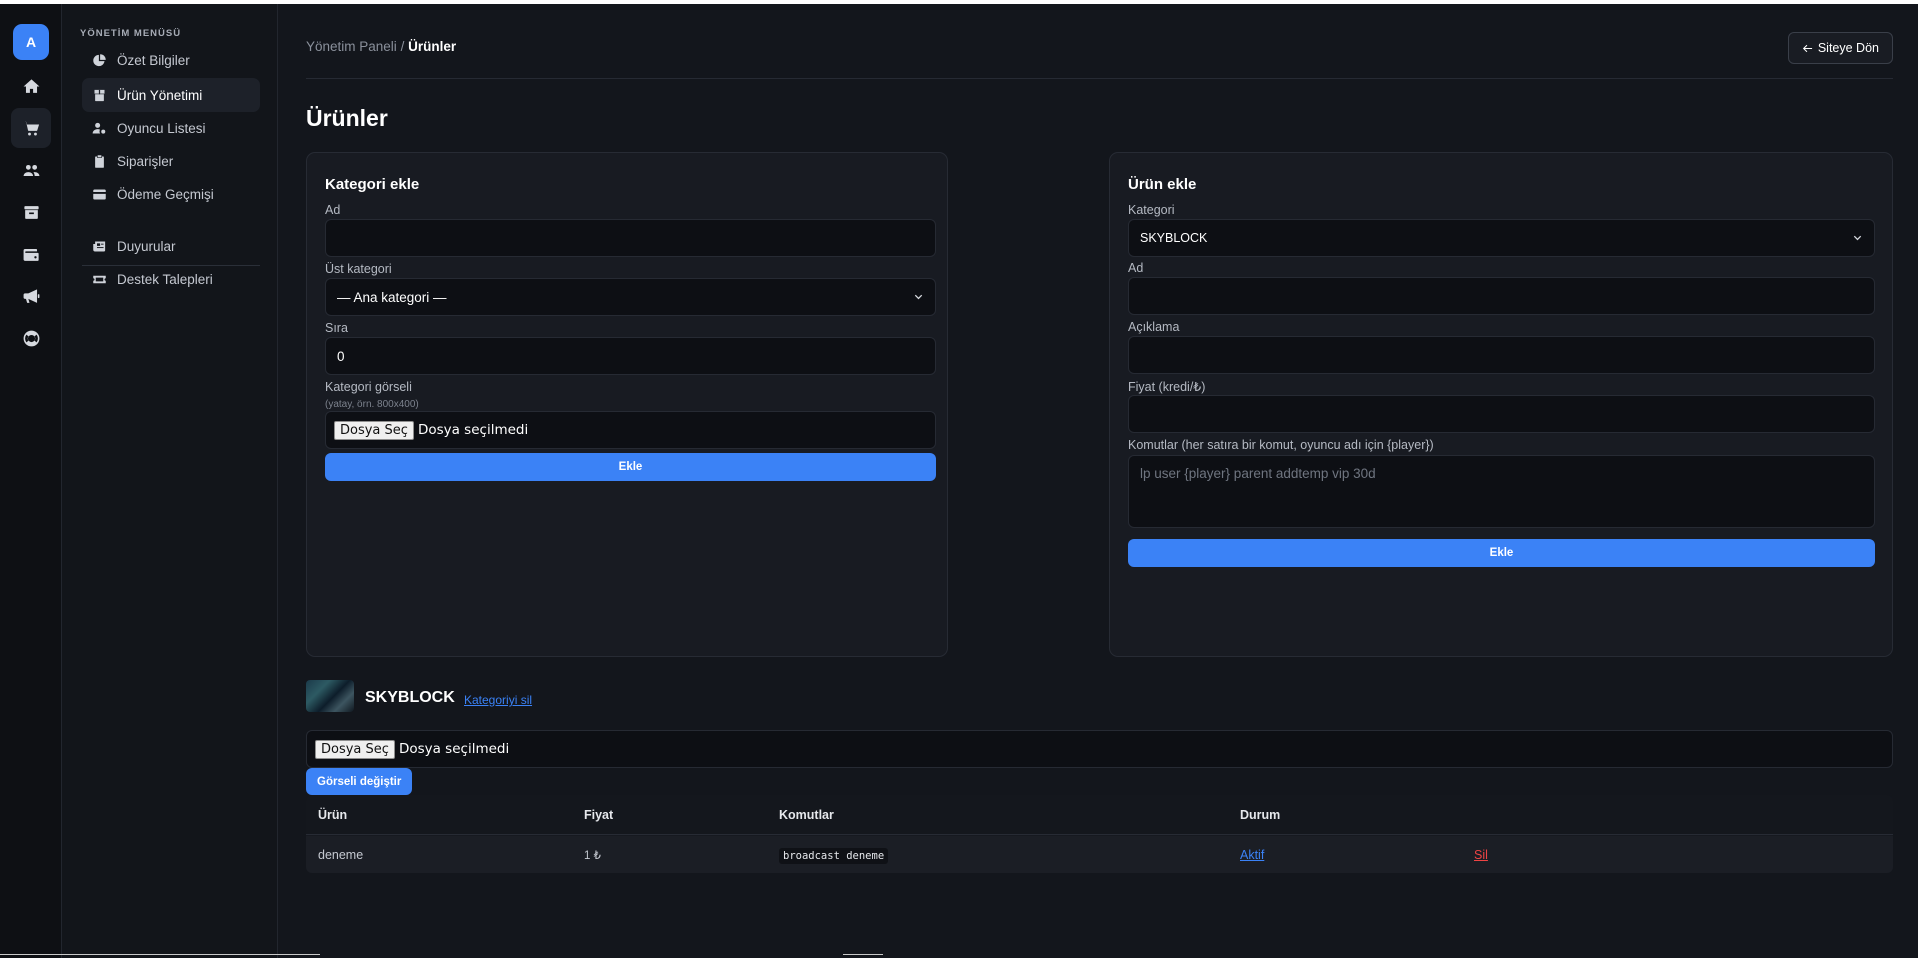 This screenshot has width=1918, height=958. What do you see at coordinates (630, 430) in the screenshot?
I see `category-image-file-input: Dosya Seç Dosya seçilmedi` at bounding box center [630, 430].